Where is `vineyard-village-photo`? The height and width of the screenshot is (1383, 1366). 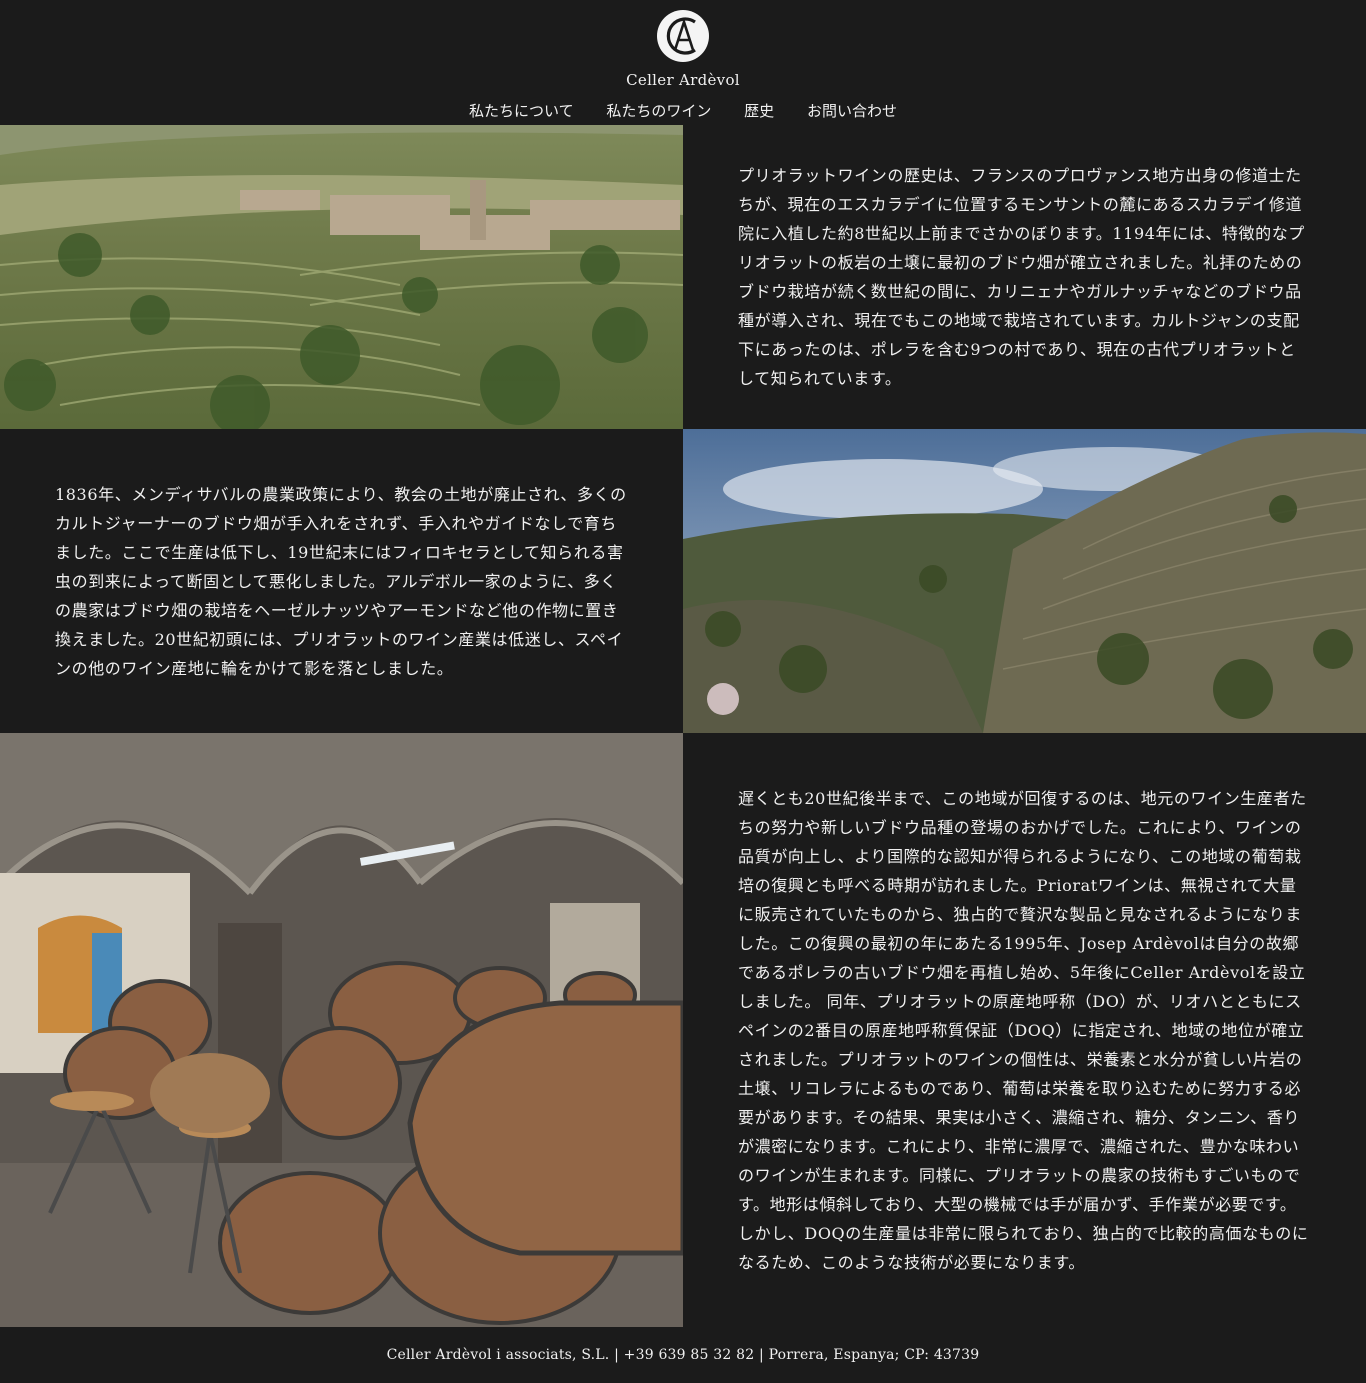 vineyard-village-photo is located at coordinates (341, 277).